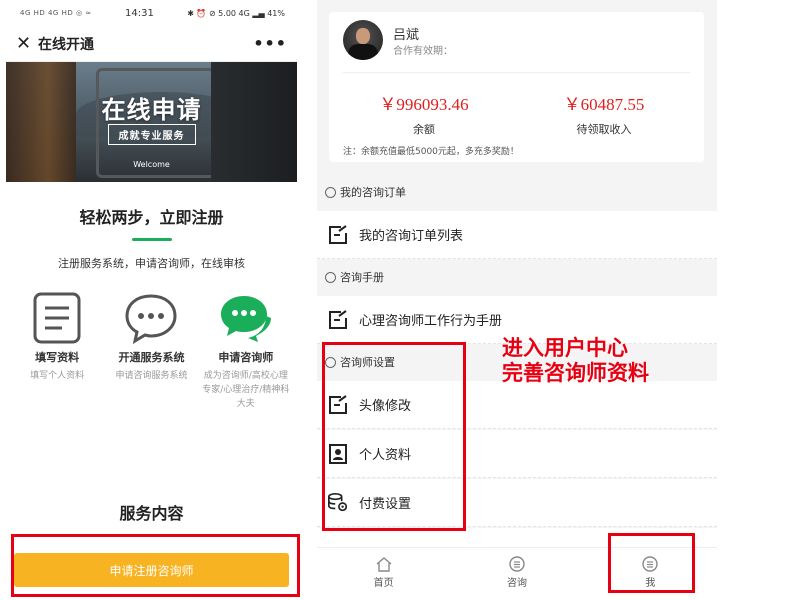  What do you see at coordinates (27, 43) in the screenshot?
I see `close-icon: ✕` at bounding box center [27, 43].